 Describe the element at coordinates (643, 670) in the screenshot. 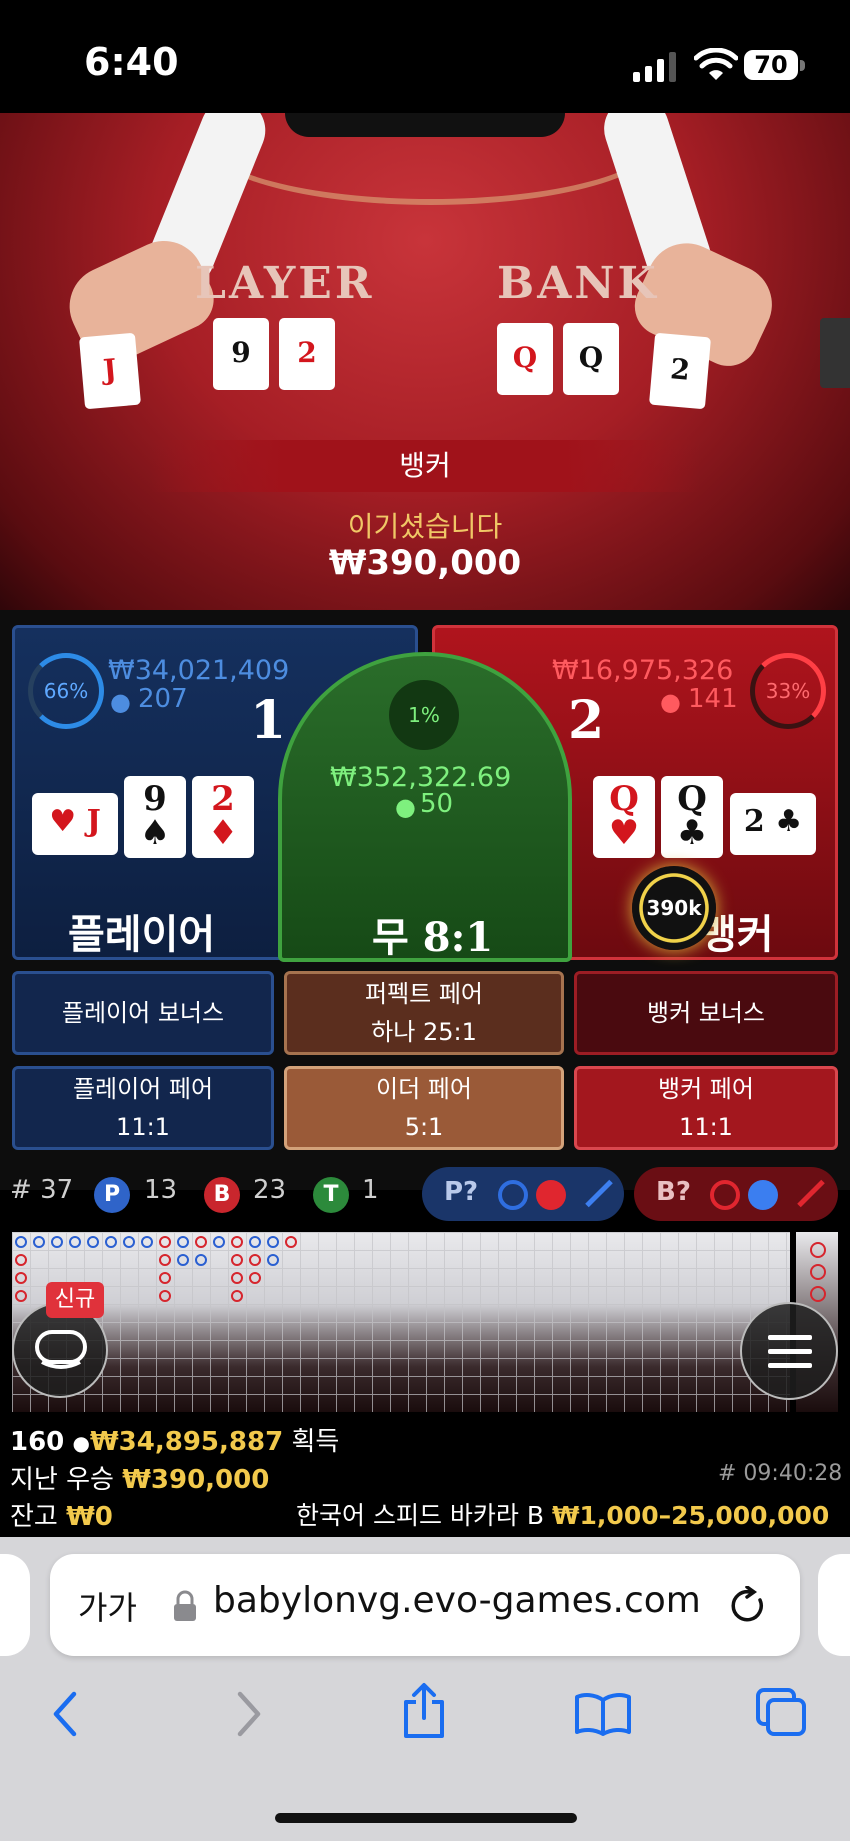

I see `banker-amount: ₩16,975,326` at that location.